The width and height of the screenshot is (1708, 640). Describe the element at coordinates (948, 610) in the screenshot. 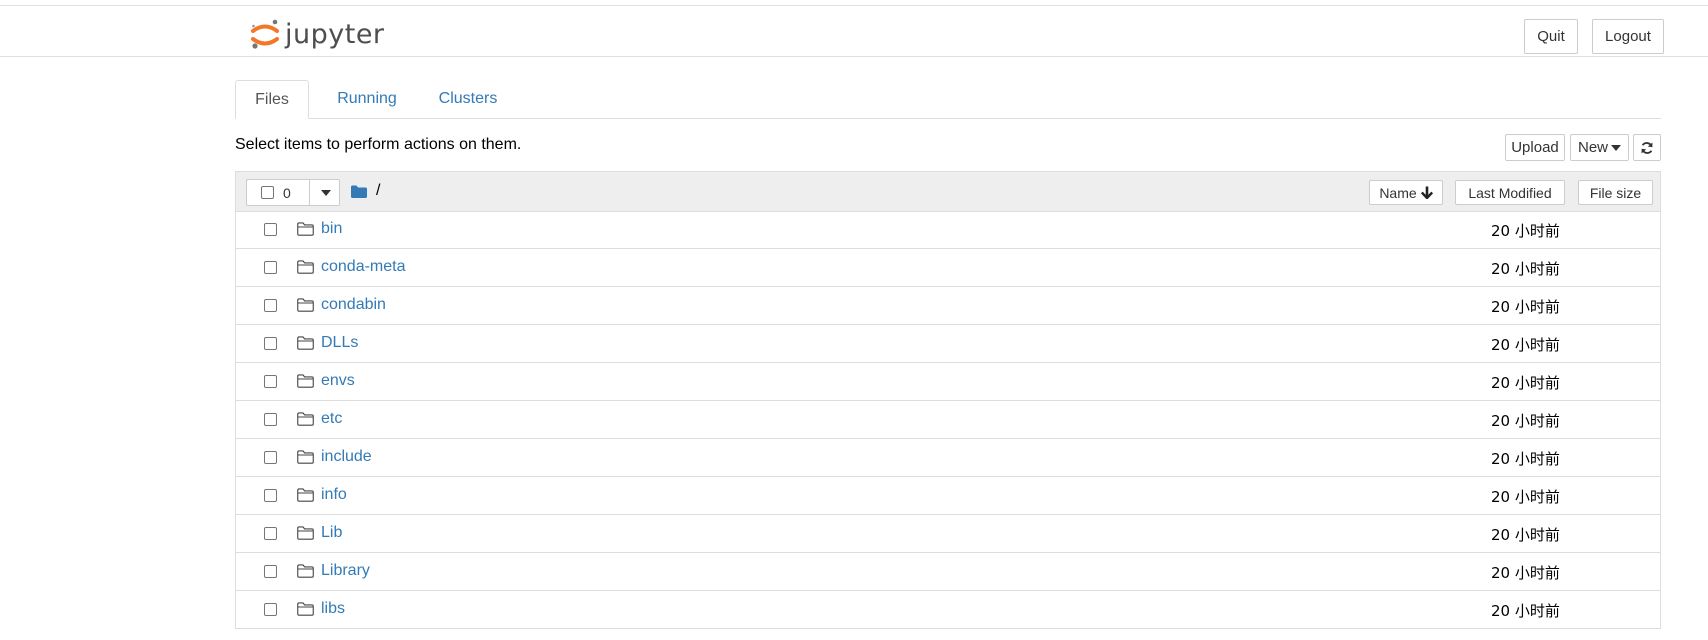

I see `list-item: libs 20 小时前` at that location.